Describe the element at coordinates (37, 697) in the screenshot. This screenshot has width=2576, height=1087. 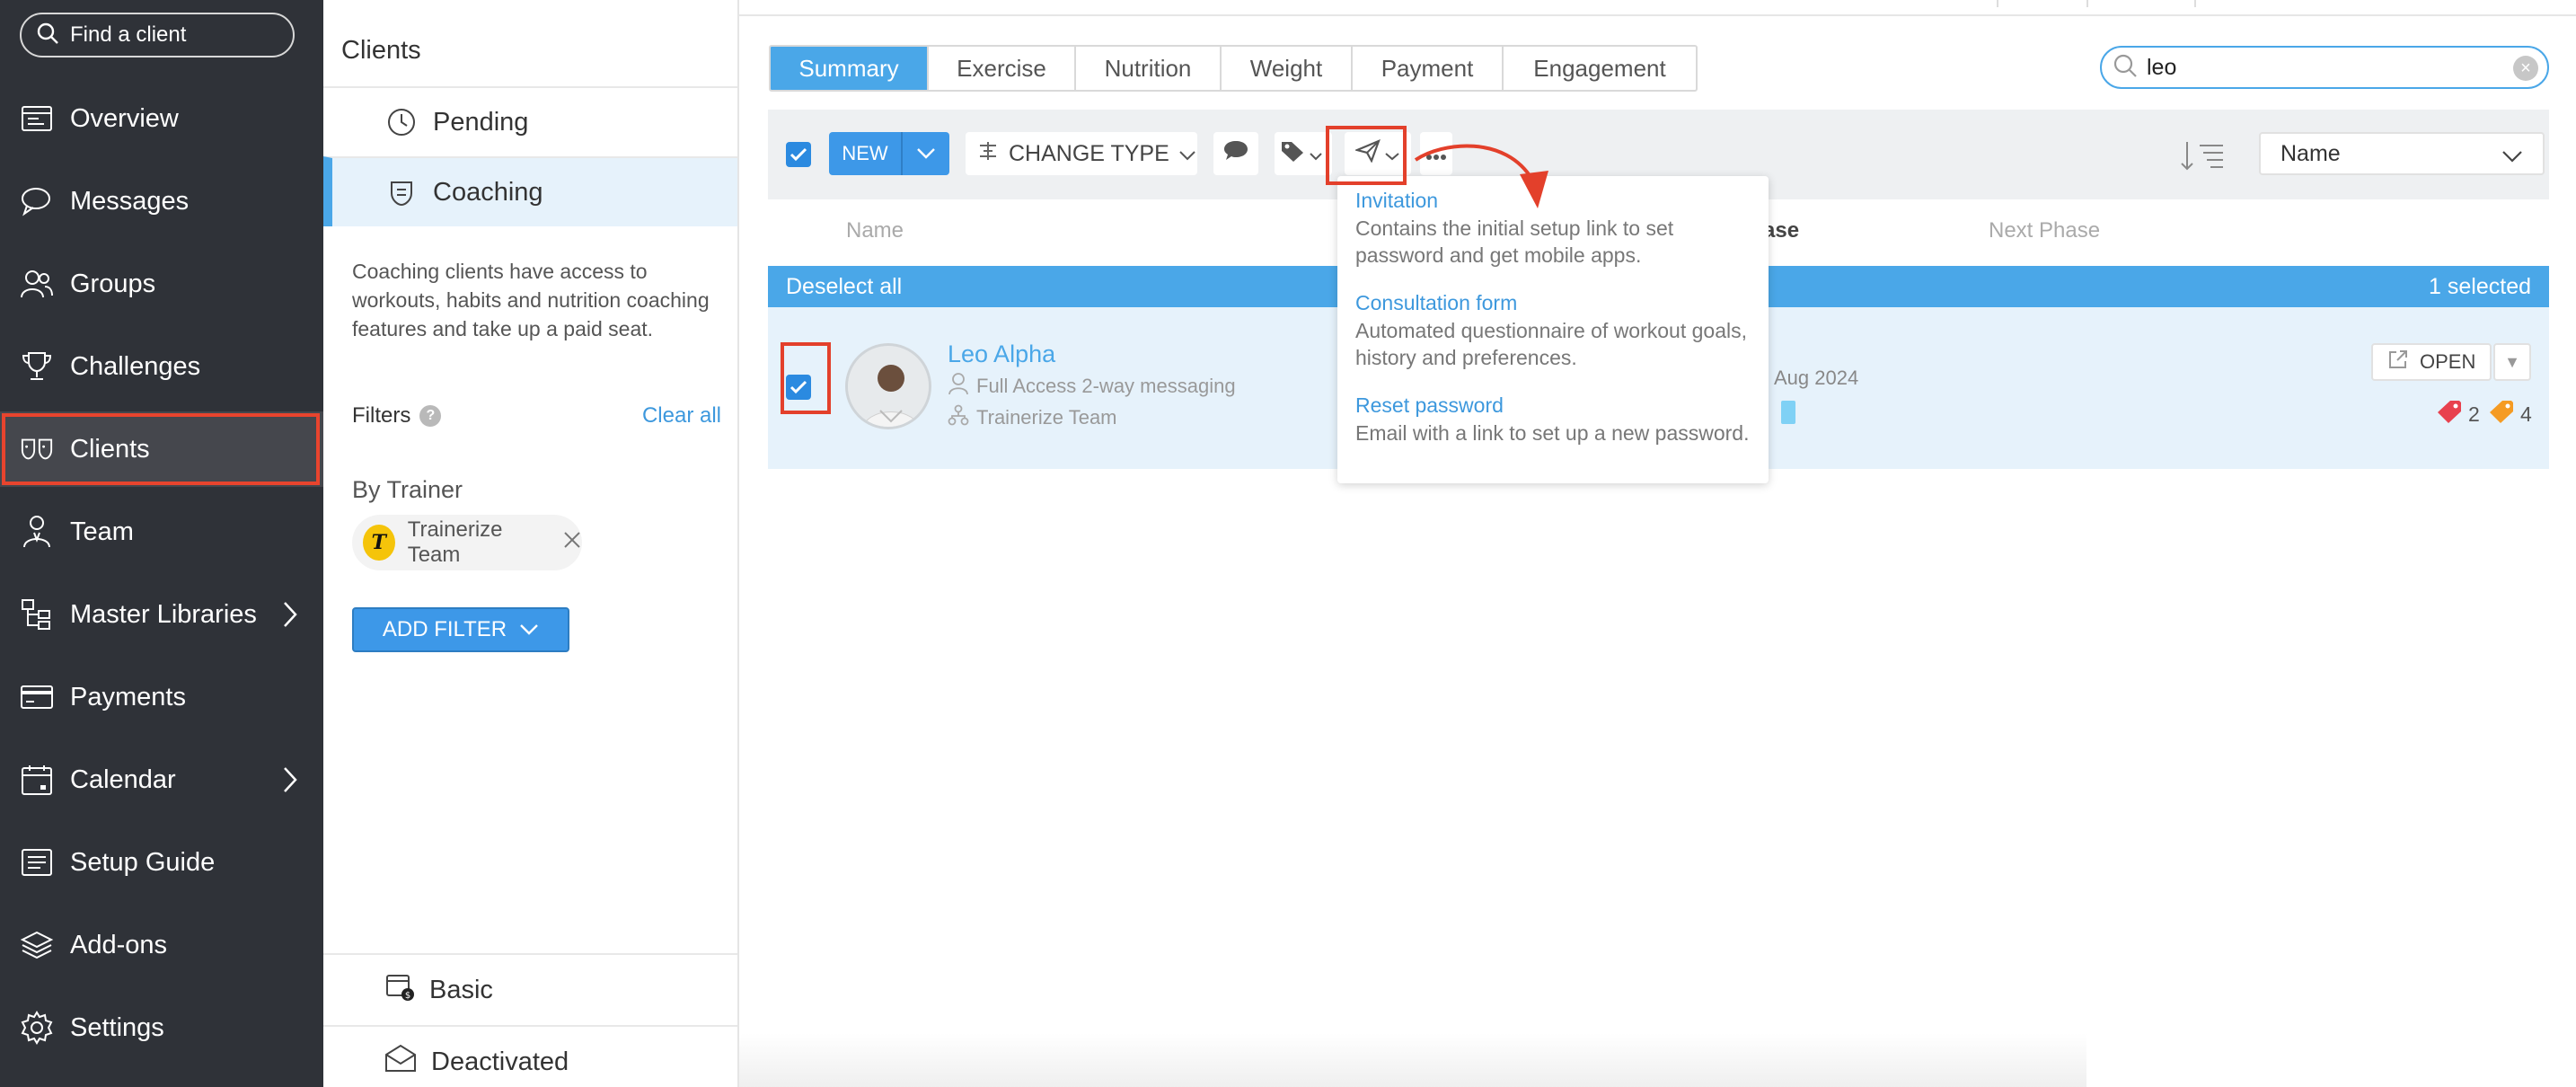
I see `payments-icon` at that location.